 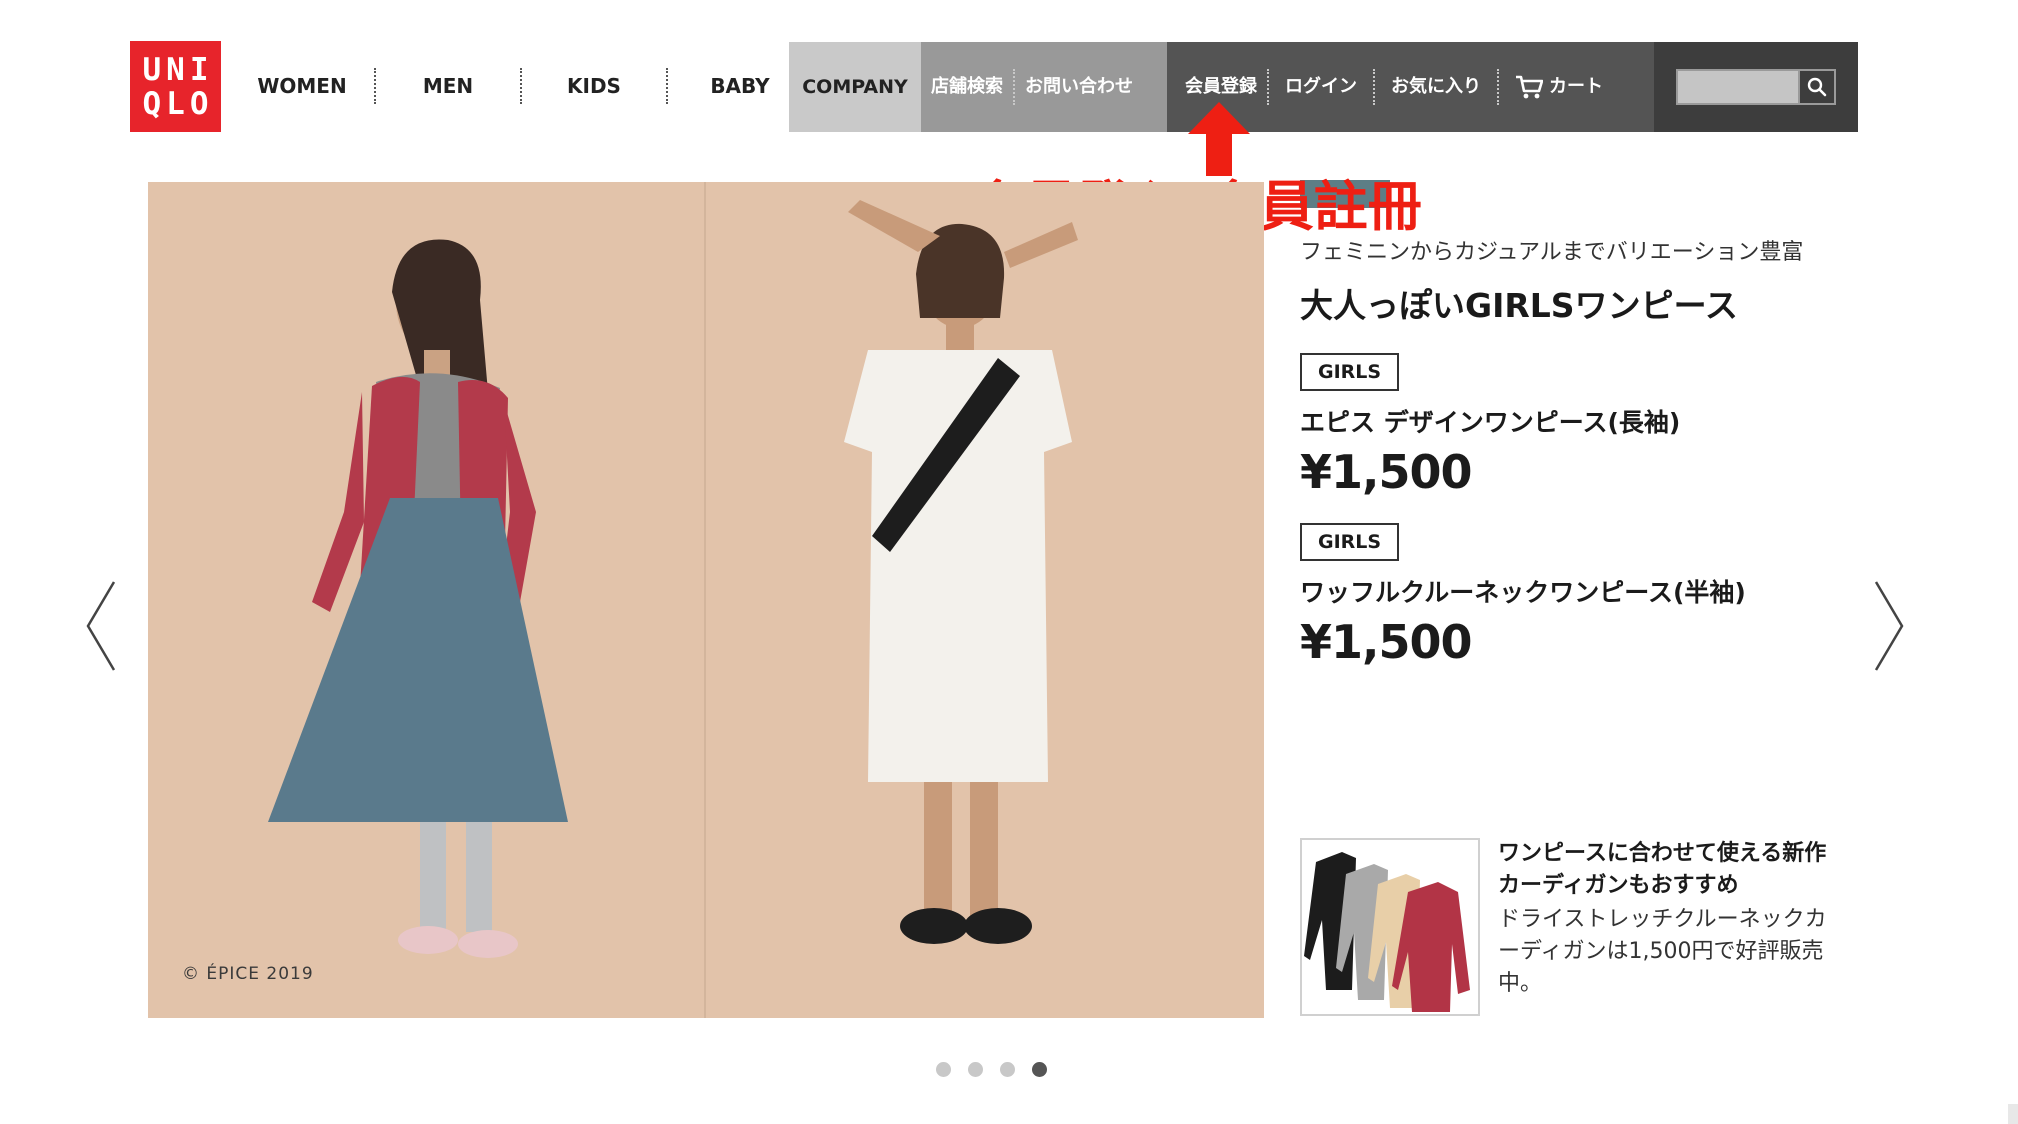 What do you see at coordinates (968, 87) in the screenshot?
I see `store-search-link: 店舗検索` at bounding box center [968, 87].